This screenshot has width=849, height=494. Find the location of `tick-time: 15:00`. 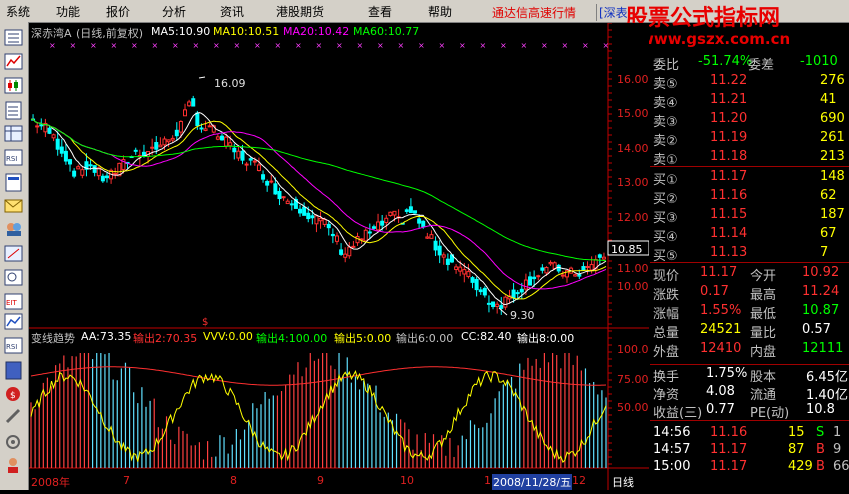

tick-time: 15:00 is located at coordinates (672, 466).